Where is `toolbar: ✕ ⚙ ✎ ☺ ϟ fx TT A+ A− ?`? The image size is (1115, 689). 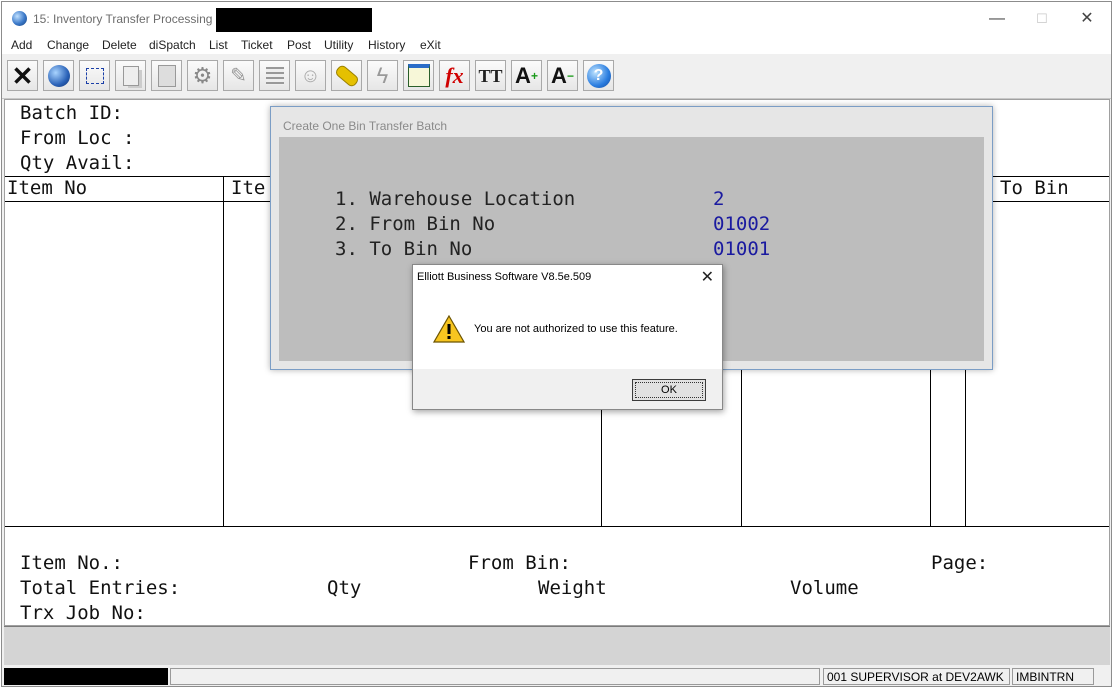
toolbar: ✕ ⚙ ✎ ☺ ϟ fx TT A+ A− ? is located at coordinates (556, 76).